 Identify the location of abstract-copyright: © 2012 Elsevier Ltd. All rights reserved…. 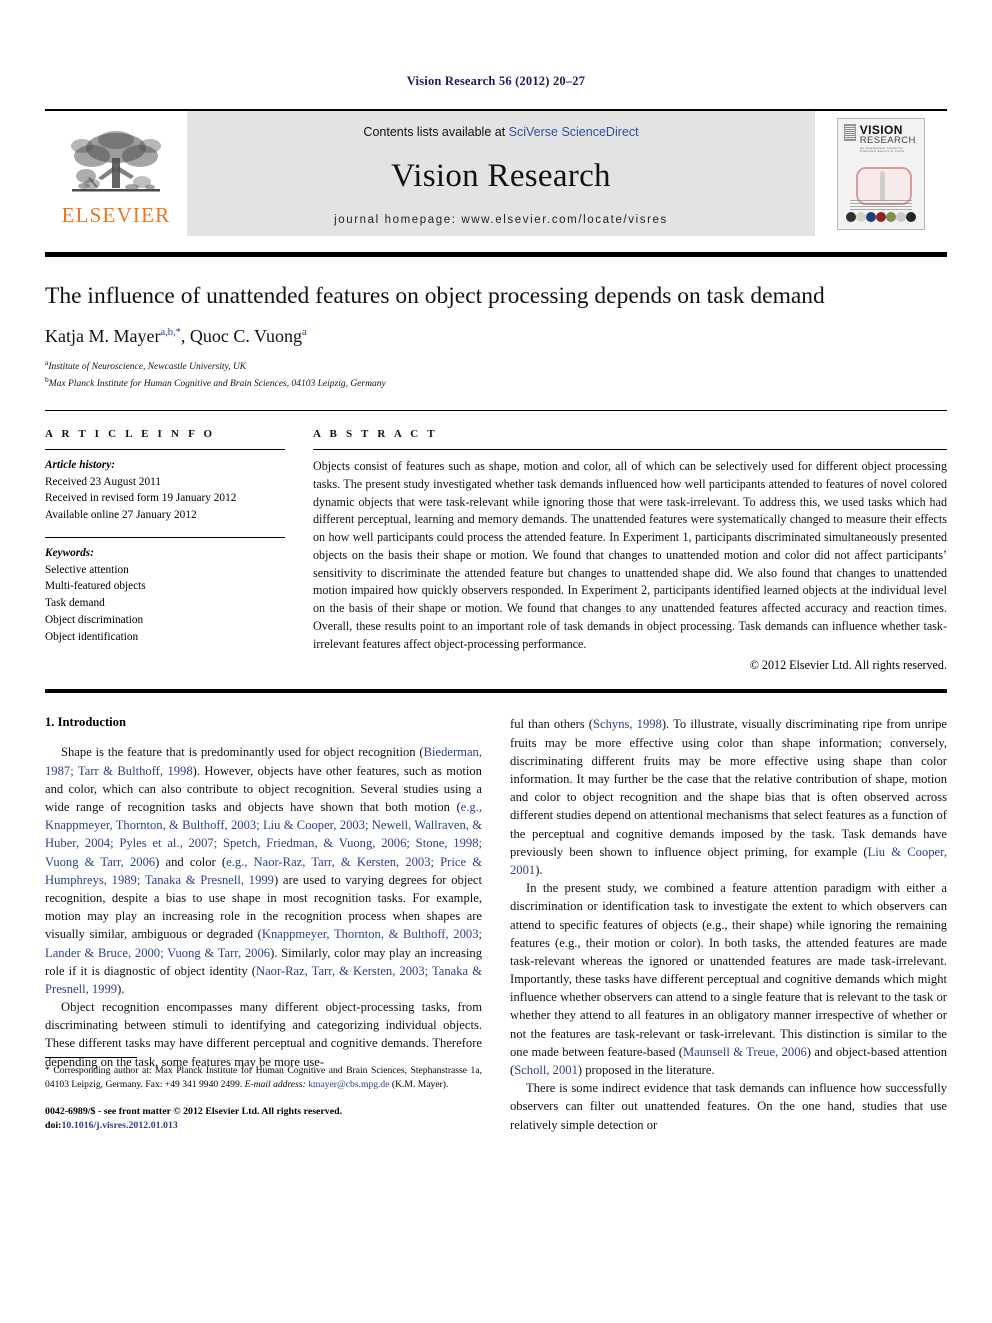
(848, 665).